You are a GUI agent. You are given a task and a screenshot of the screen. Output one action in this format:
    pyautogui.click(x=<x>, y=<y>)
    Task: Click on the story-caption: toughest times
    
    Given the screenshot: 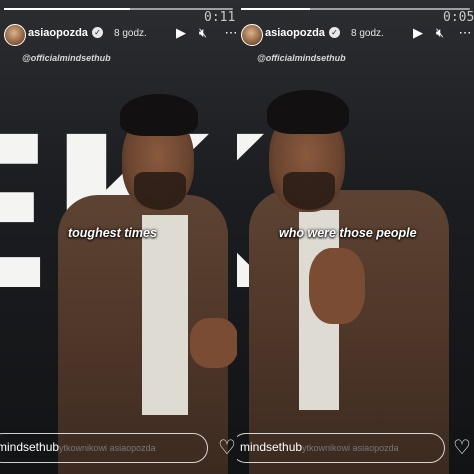 What is the action you would take?
    pyautogui.click(x=112, y=233)
    